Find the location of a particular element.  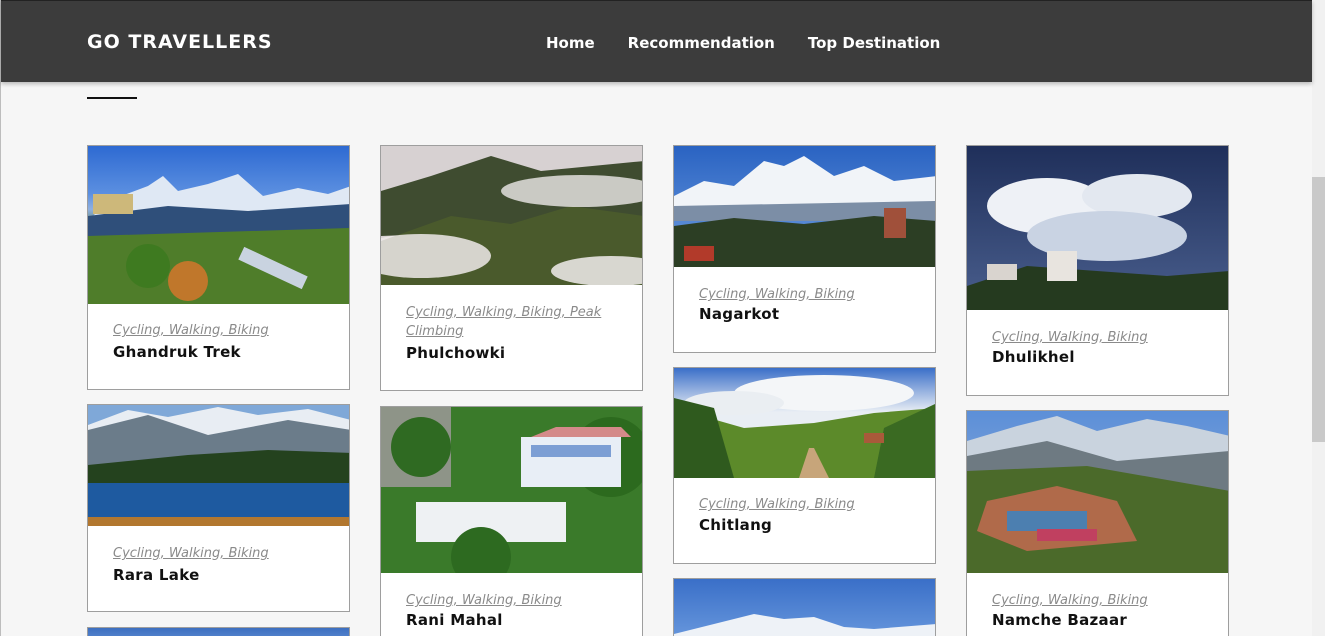

destination-card-namche-bazaar: Cycling, Walking, Biking Namche Bazaar is located at coordinates (1097, 523).